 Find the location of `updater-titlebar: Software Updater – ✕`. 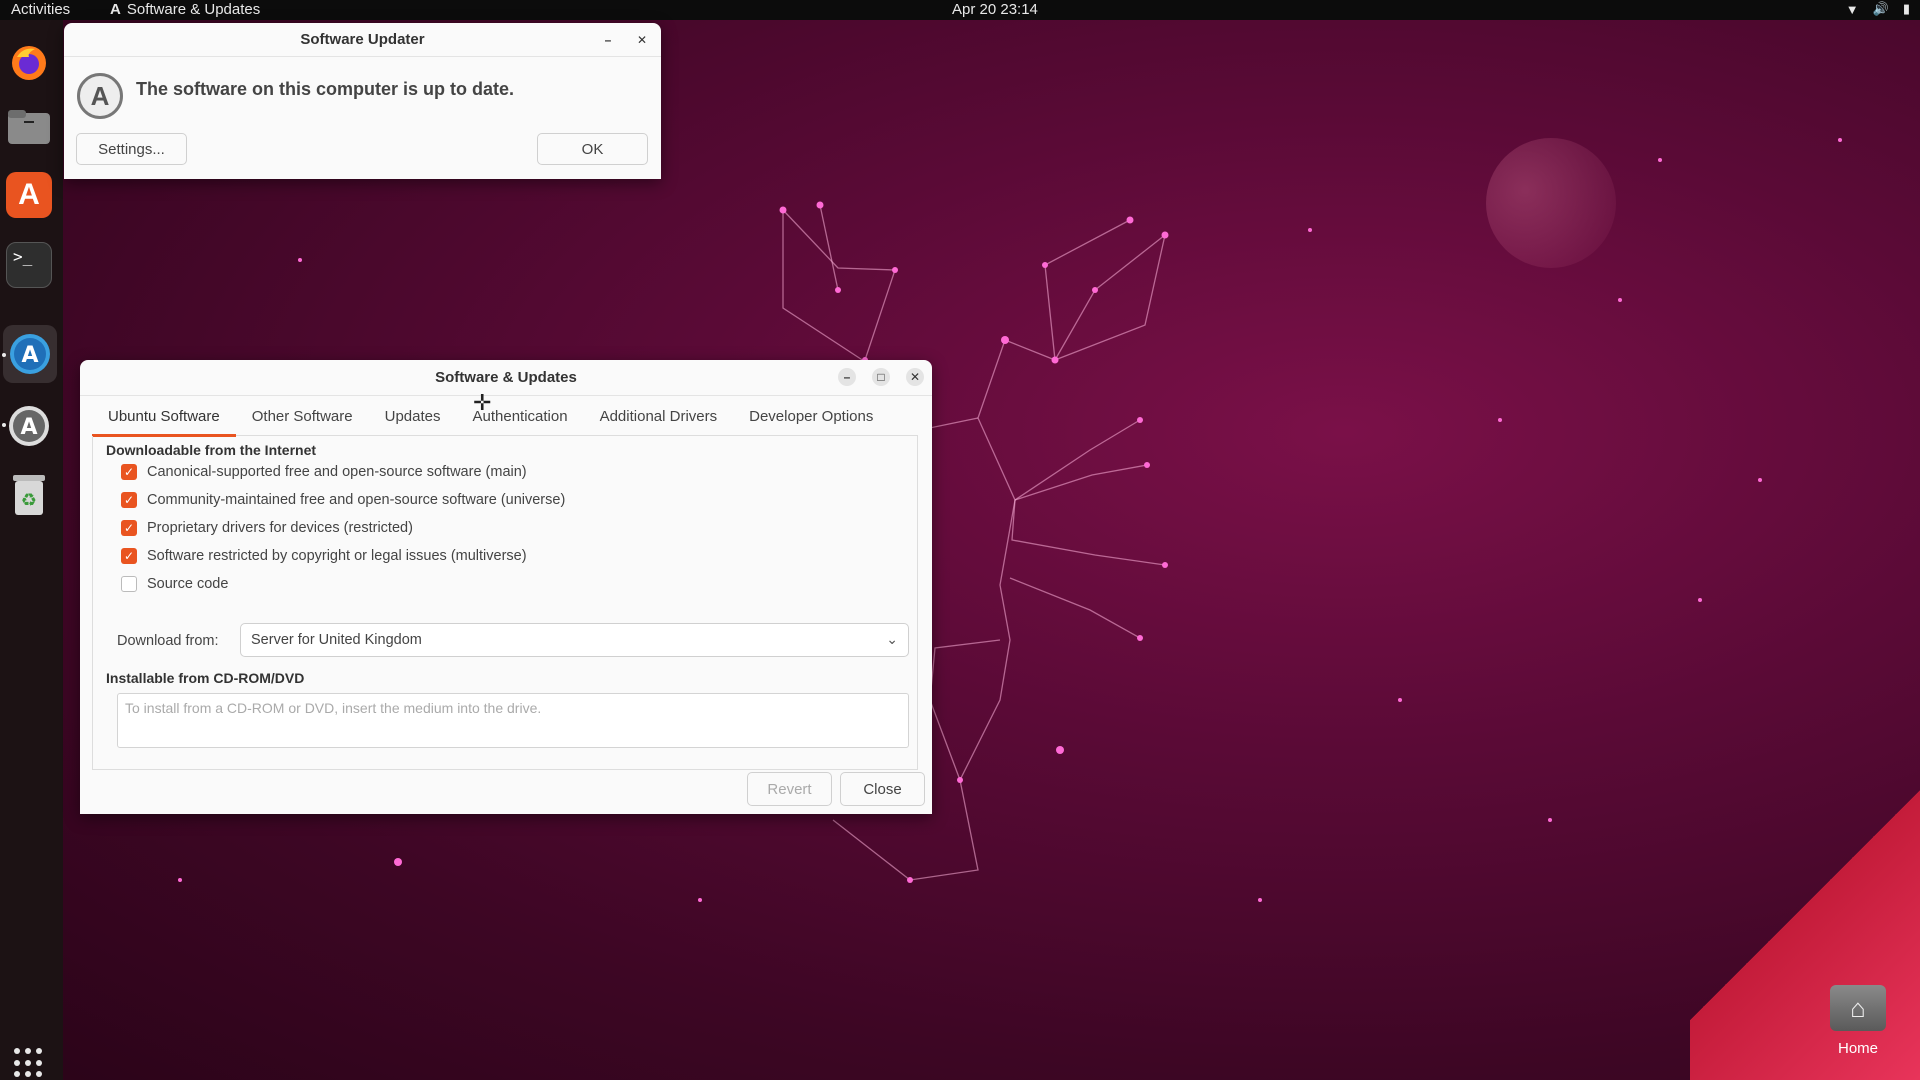

updater-titlebar: Software Updater – ✕ is located at coordinates (362, 40).